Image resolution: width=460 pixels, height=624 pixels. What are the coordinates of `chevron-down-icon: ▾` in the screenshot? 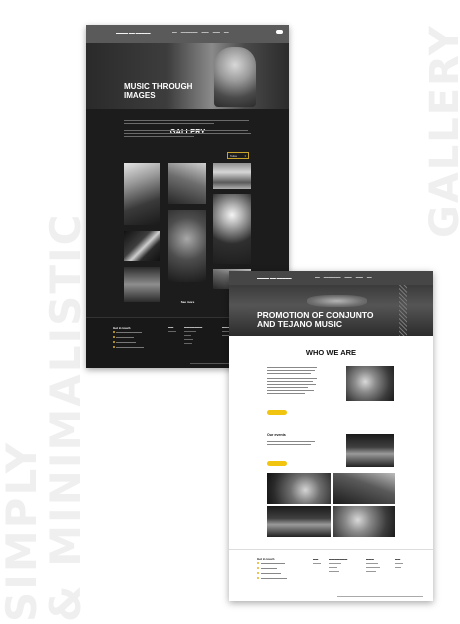 It's located at (245, 156).